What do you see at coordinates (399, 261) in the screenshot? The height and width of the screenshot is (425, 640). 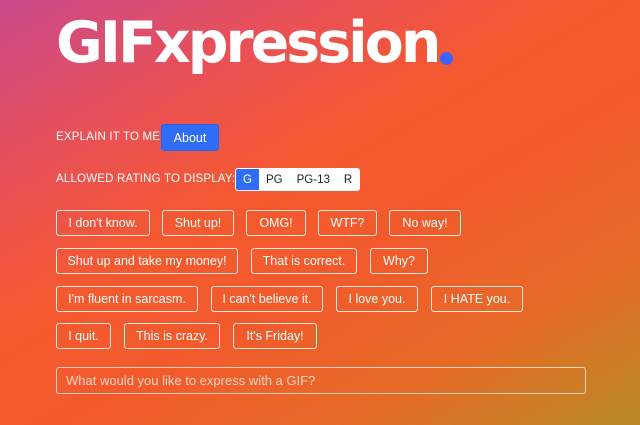 I see `phrase-button: Why?` at bounding box center [399, 261].